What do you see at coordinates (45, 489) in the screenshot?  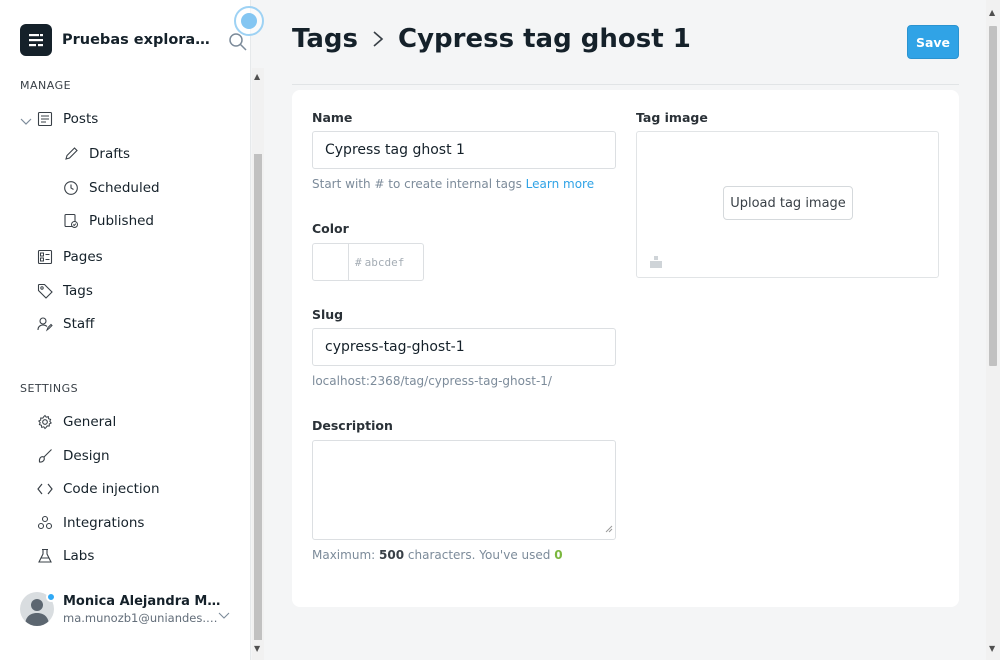 I see `code-icon` at bounding box center [45, 489].